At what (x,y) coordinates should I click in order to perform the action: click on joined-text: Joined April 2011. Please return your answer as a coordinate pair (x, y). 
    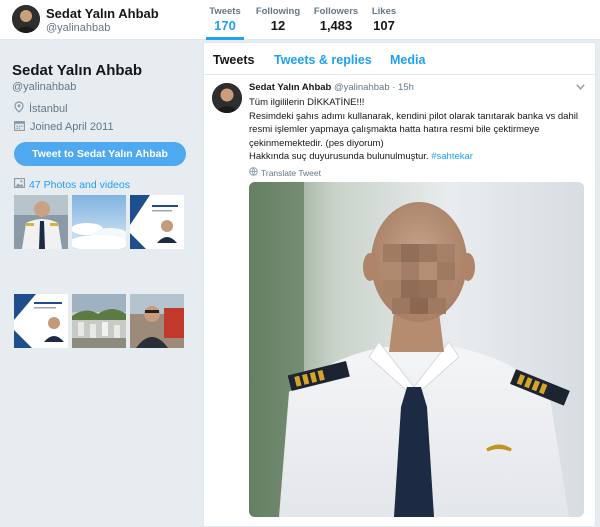
    Looking at the image, I should click on (72, 127).